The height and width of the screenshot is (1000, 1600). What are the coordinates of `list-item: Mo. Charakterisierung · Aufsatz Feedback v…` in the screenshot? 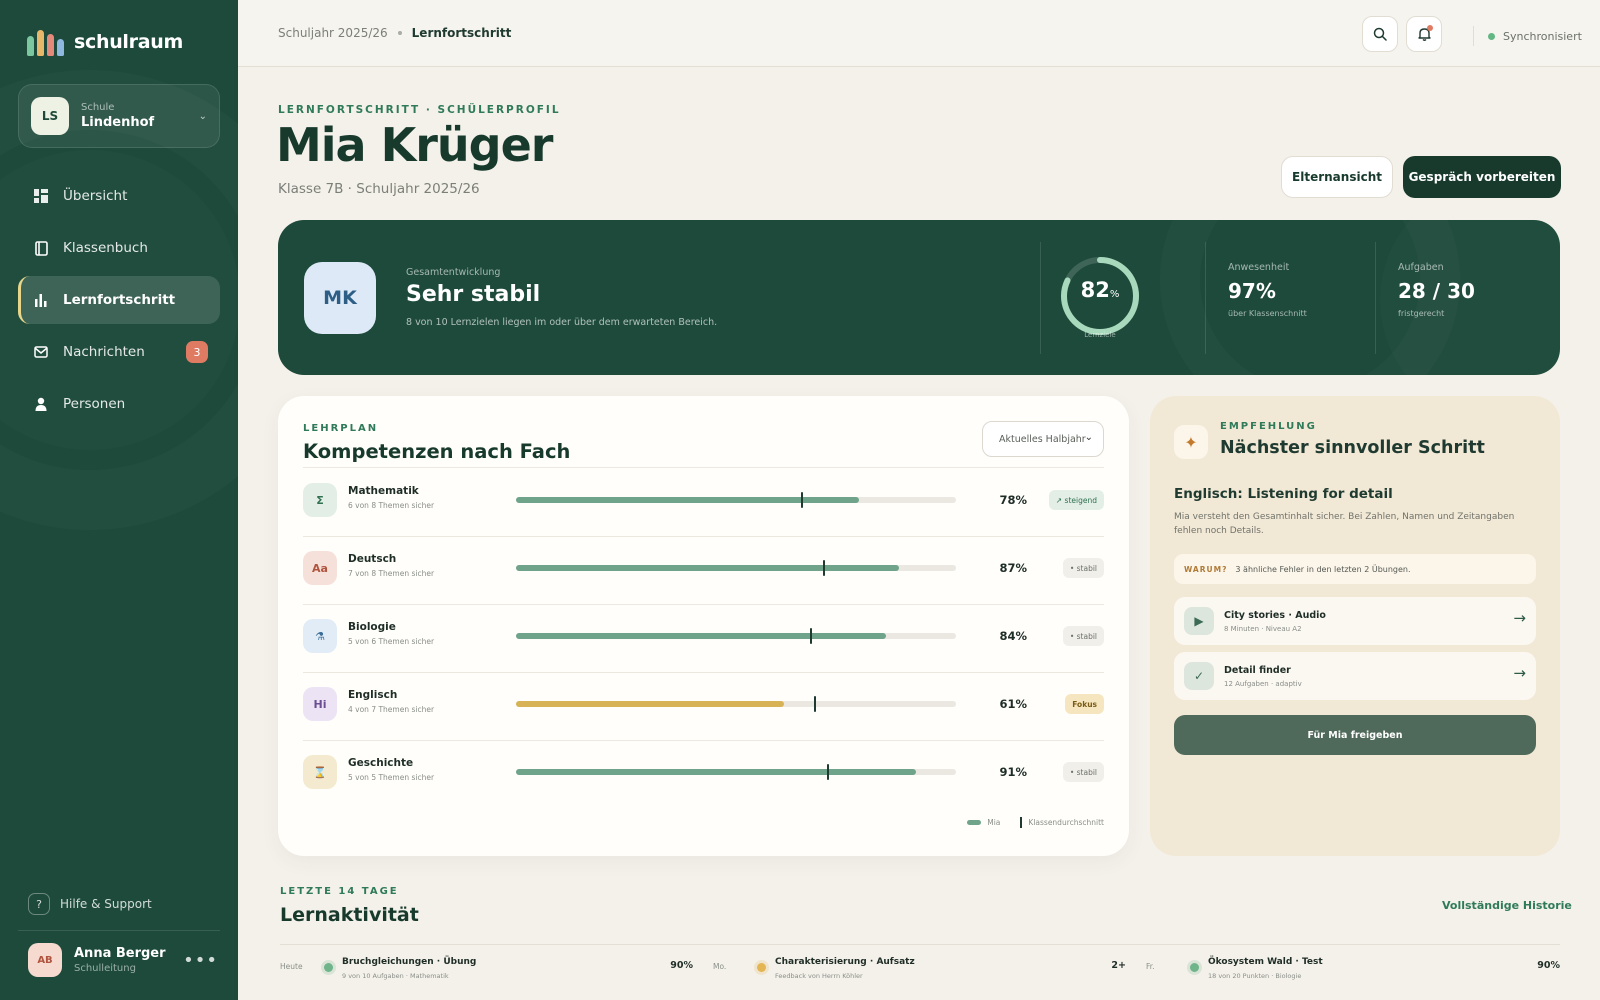 It's located at (919, 970).